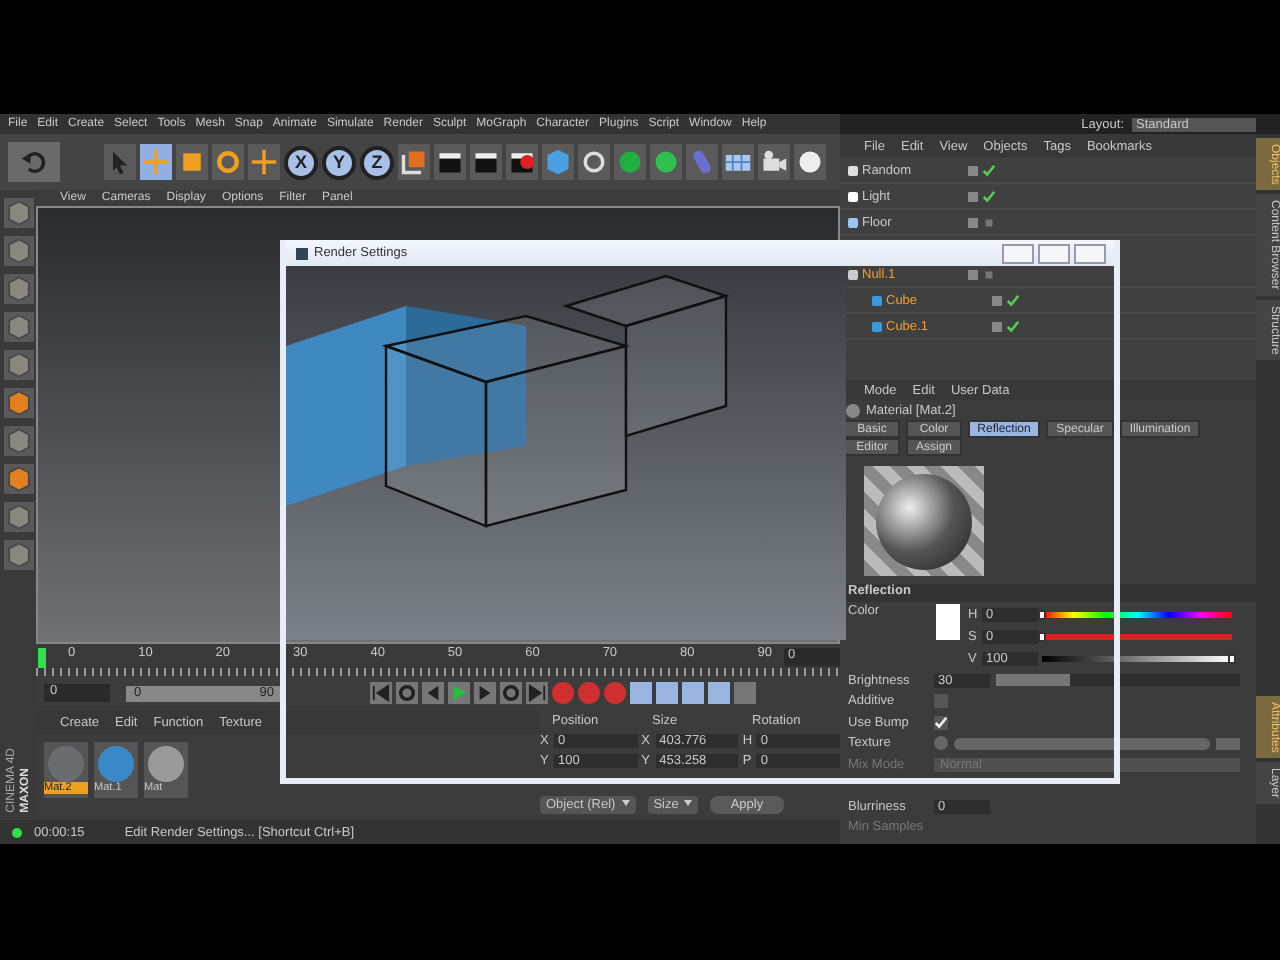 The width and height of the screenshot is (1280, 960). What do you see at coordinates (377, 162) in the screenshot?
I see `axis-toggle-button: Z` at bounding box center [377, 162].